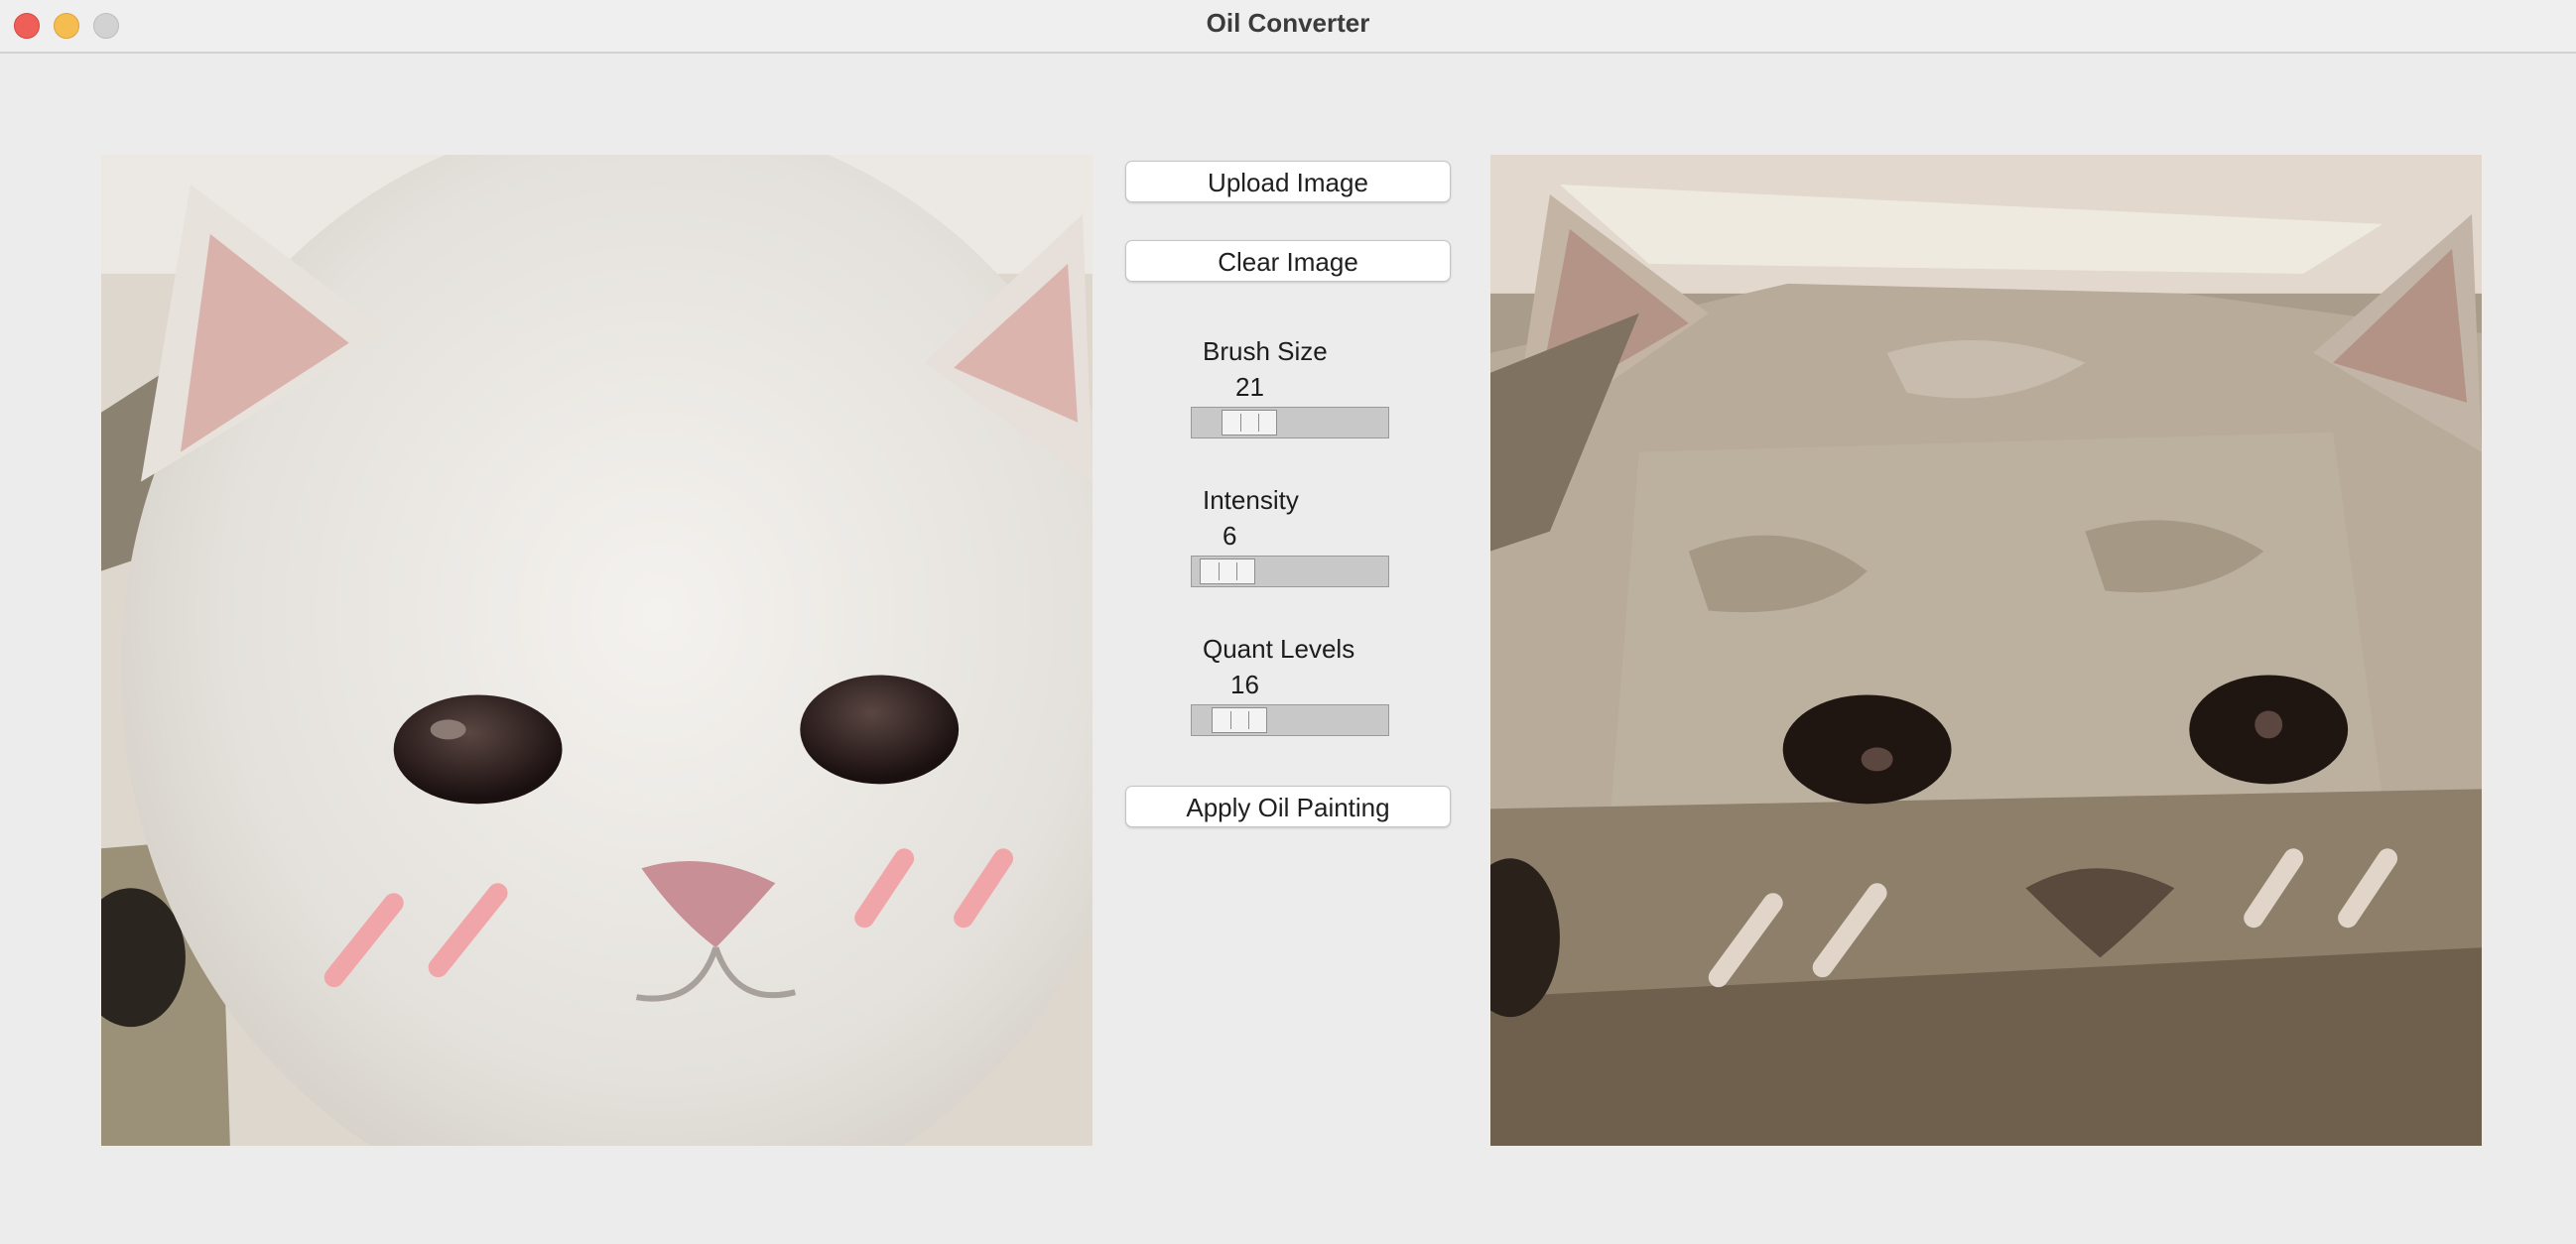 The width and height of the screenshot is (2576, 1244). Describe the element at coordinates (1288, 806) in the screenshot. I see `apply-oil-painting-button: Apply Oil Painting` at that location.